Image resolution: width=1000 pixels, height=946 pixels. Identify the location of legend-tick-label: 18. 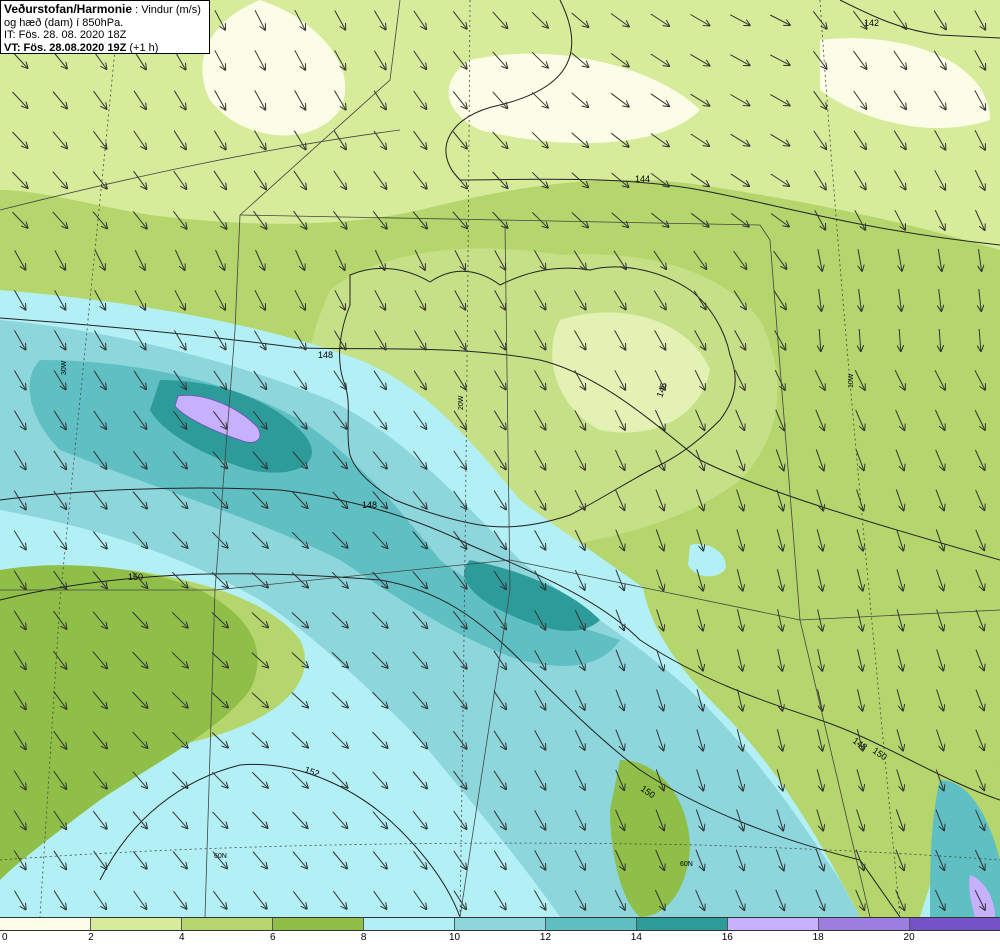
(818, 937).